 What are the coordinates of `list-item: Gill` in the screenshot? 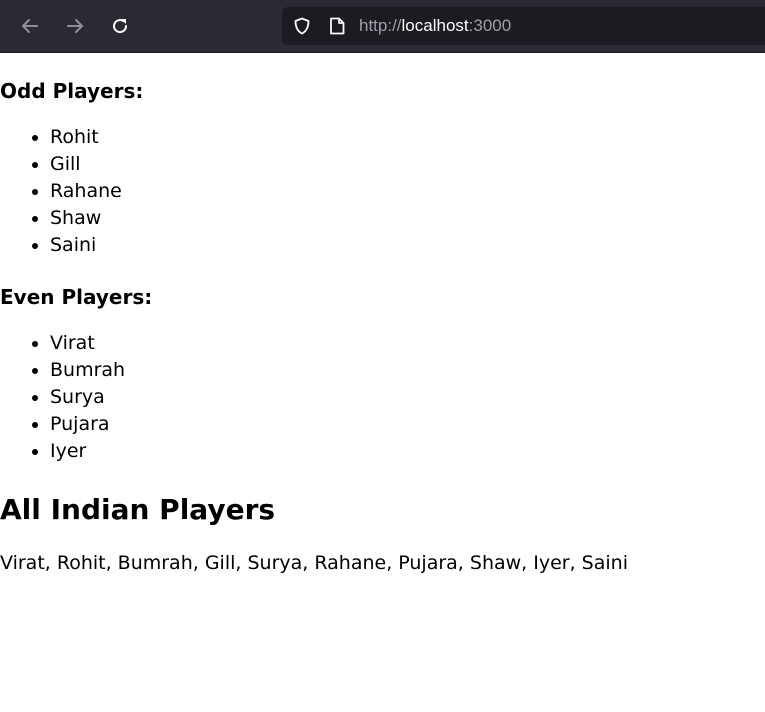 It's located at (407, 164).